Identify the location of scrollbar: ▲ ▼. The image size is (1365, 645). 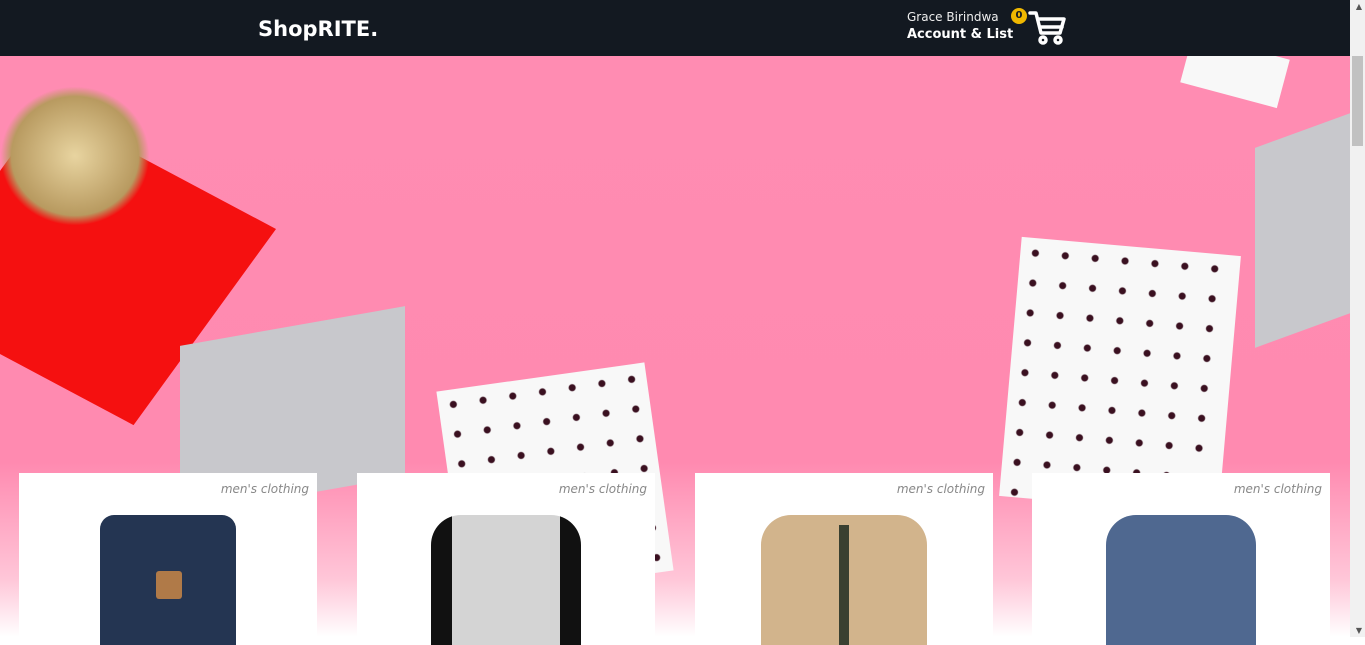
(1357, 318).